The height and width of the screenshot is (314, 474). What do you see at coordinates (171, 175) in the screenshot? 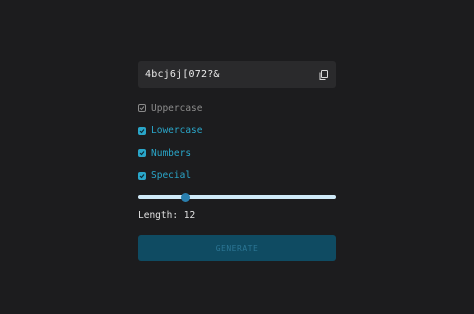
I see `special-label: Special` at bounding box center [171, 175].